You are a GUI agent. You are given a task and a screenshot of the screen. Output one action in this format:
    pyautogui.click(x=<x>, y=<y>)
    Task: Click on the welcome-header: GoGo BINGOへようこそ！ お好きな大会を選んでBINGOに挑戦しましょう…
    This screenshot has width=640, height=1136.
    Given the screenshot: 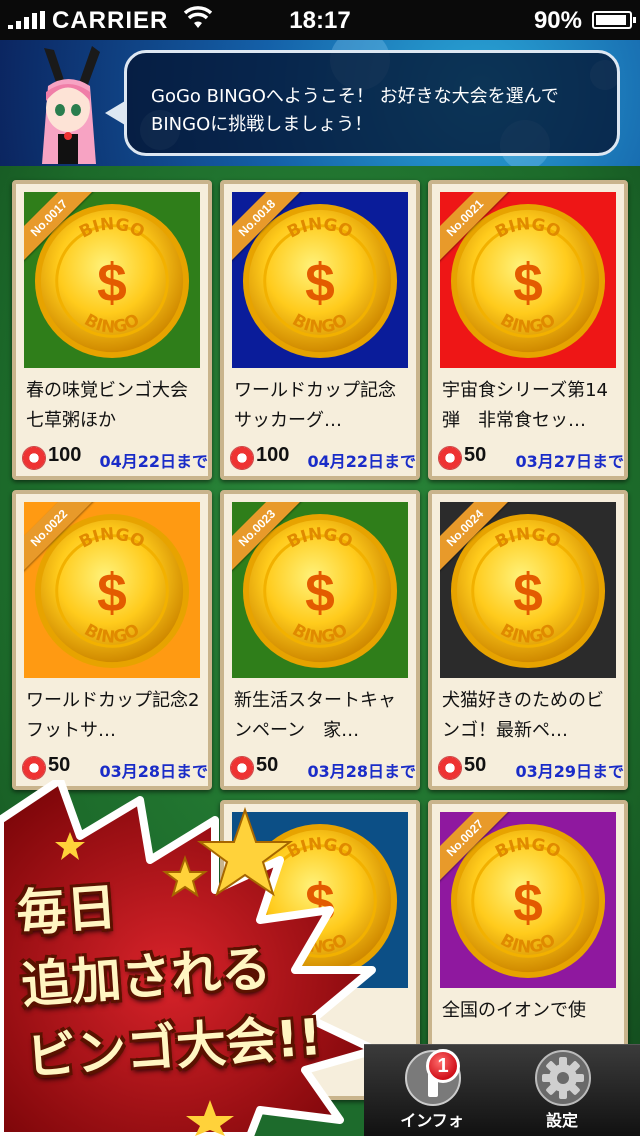 What is the action you would take?
    pyautogui.click(x=320, y=103)
    